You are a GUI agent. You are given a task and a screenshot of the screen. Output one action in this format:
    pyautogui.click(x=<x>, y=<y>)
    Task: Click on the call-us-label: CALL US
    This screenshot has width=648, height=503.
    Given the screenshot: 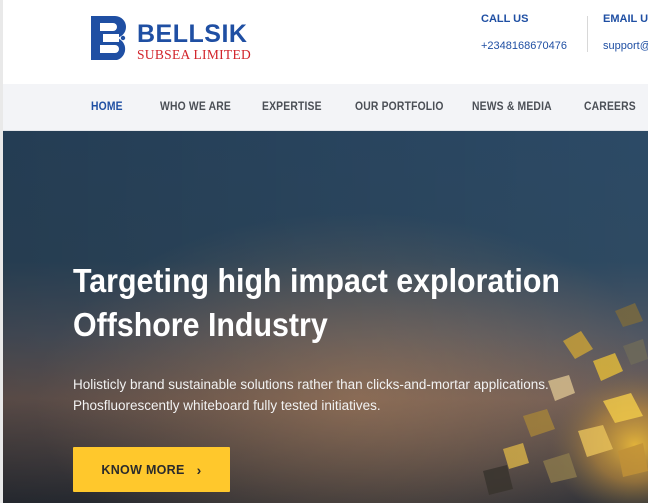 What is the action you would take?
    pyautogui.click(x=505, y=19)
    